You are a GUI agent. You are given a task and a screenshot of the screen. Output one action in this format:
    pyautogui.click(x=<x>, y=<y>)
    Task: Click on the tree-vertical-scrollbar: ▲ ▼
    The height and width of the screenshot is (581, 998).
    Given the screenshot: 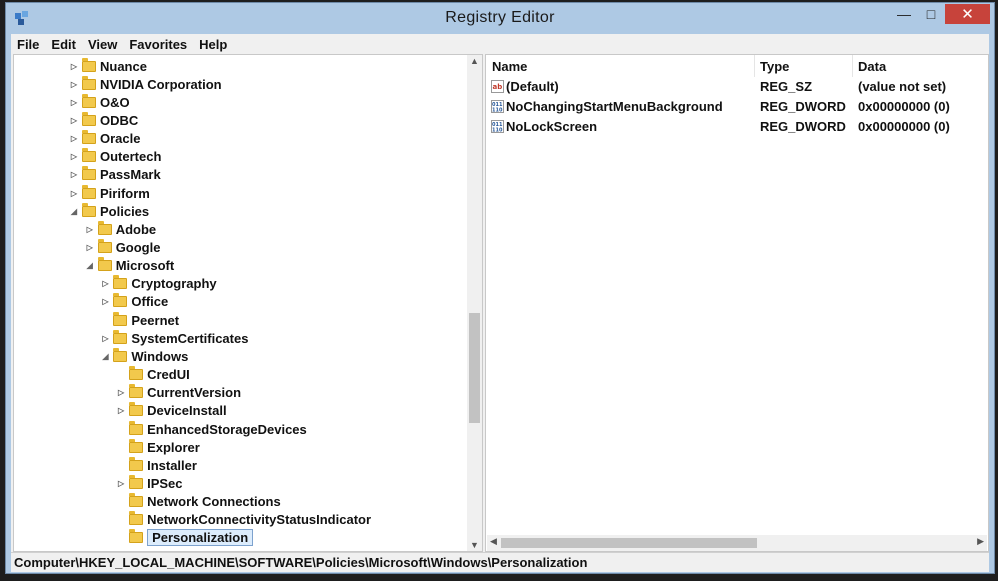 What is the action you would take?
    pyautogui.click(x=474, y=303)
    